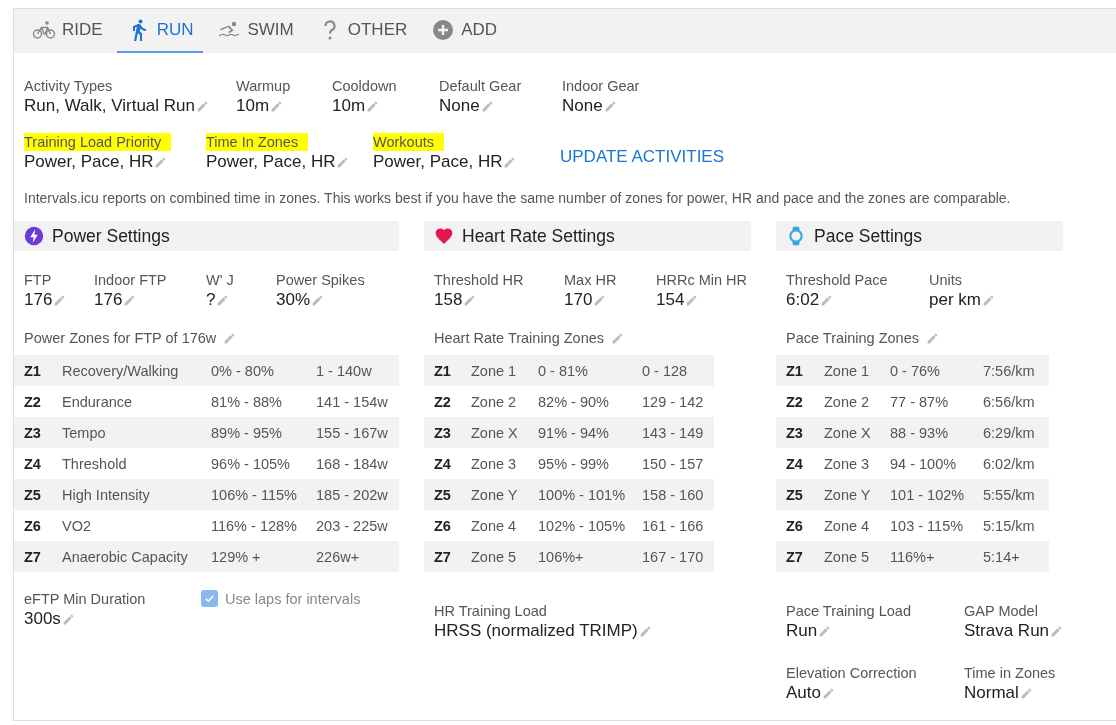 The width and height of the screenshot is (1116, 725). I want to click on field-value: 30%, so click(293, 300).